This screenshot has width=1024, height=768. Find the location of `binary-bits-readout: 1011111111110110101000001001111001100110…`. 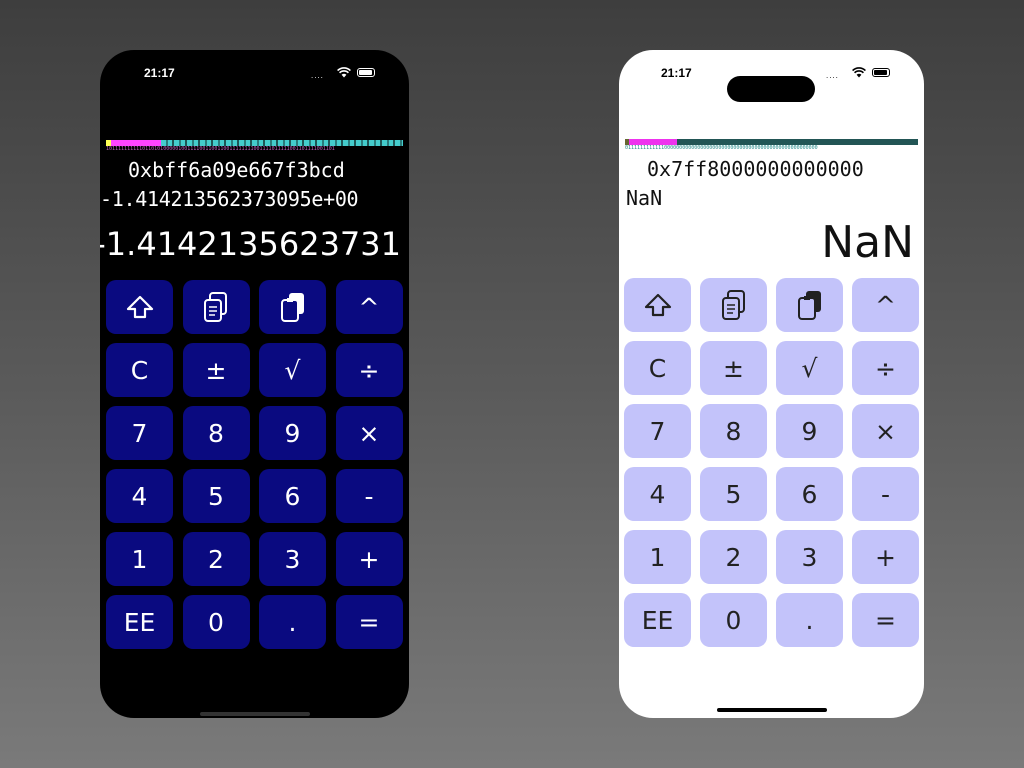

binary-bits-readout: 1011111111110110101000001001111001100110… is located at coordinates (220, 149).